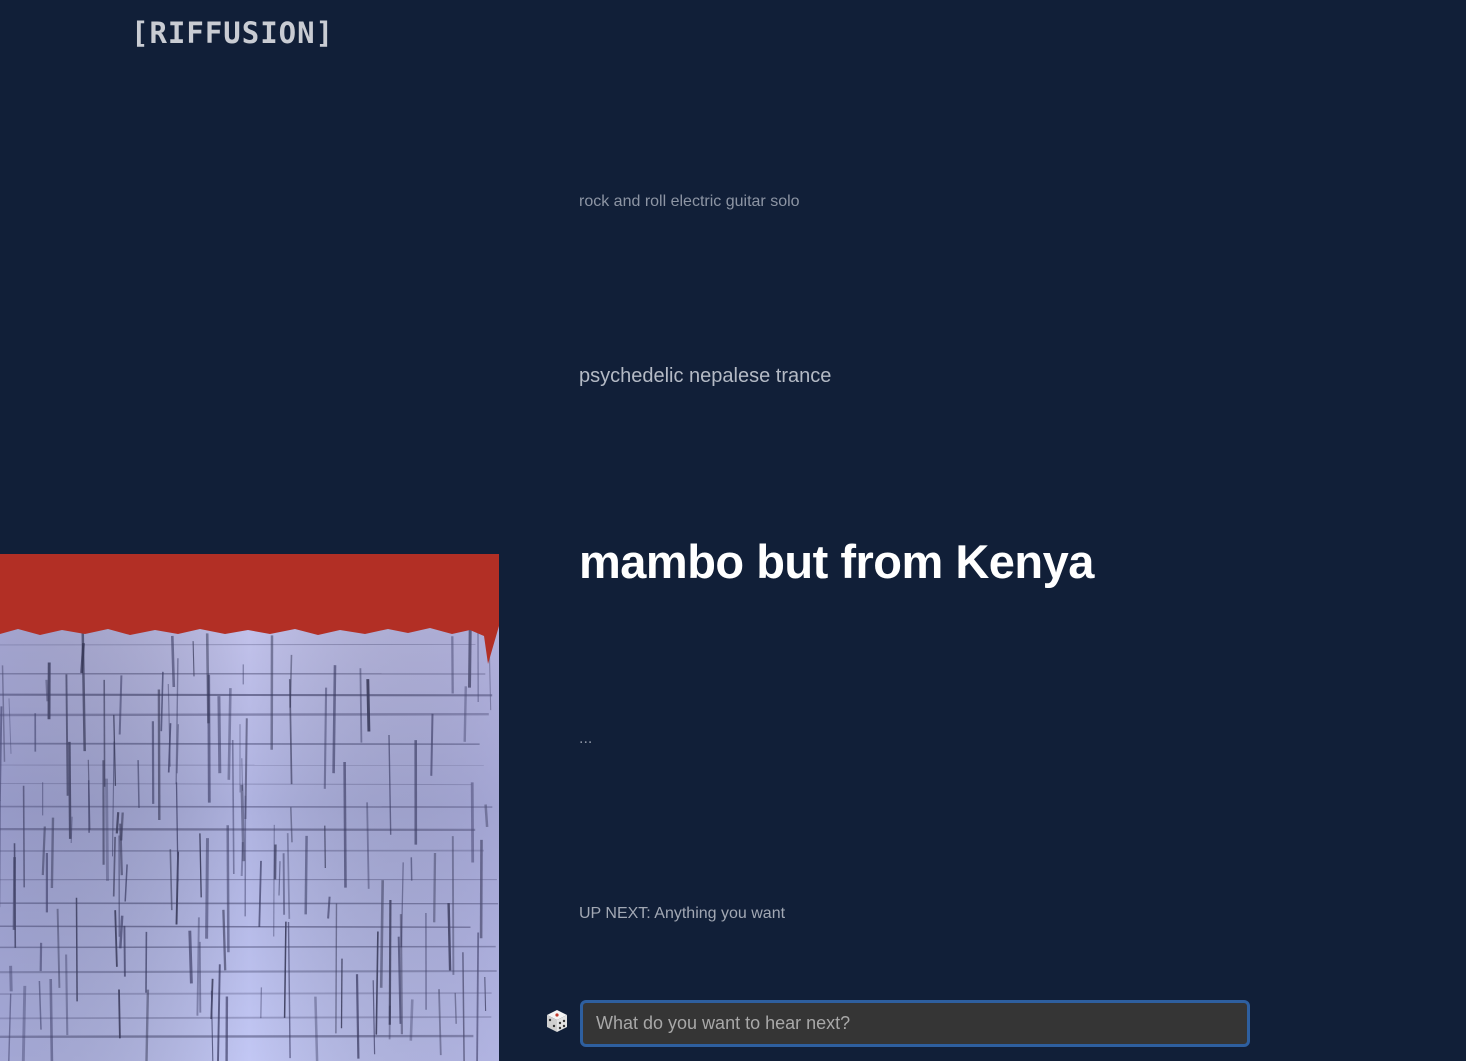  What do you see at coordinates (836, 561) in the screenshot?
I see `current-prompt: mambo but from Kenya` at bounding box center [836, 561].